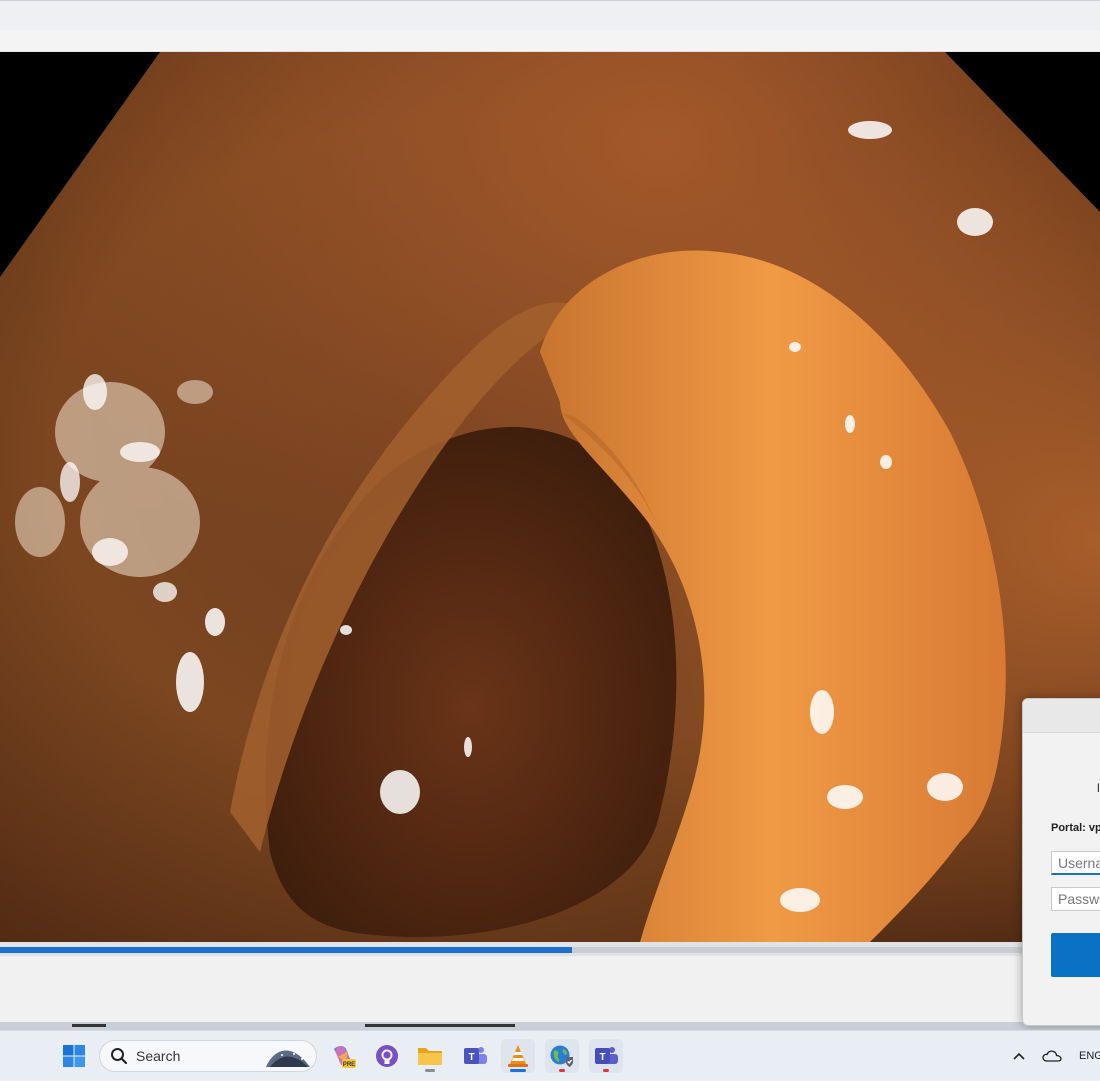 This screenshot has width=1100, height=1081. Describe the element at coordinates (1075, 863) in the screenshot. I see `username-field` at that location.